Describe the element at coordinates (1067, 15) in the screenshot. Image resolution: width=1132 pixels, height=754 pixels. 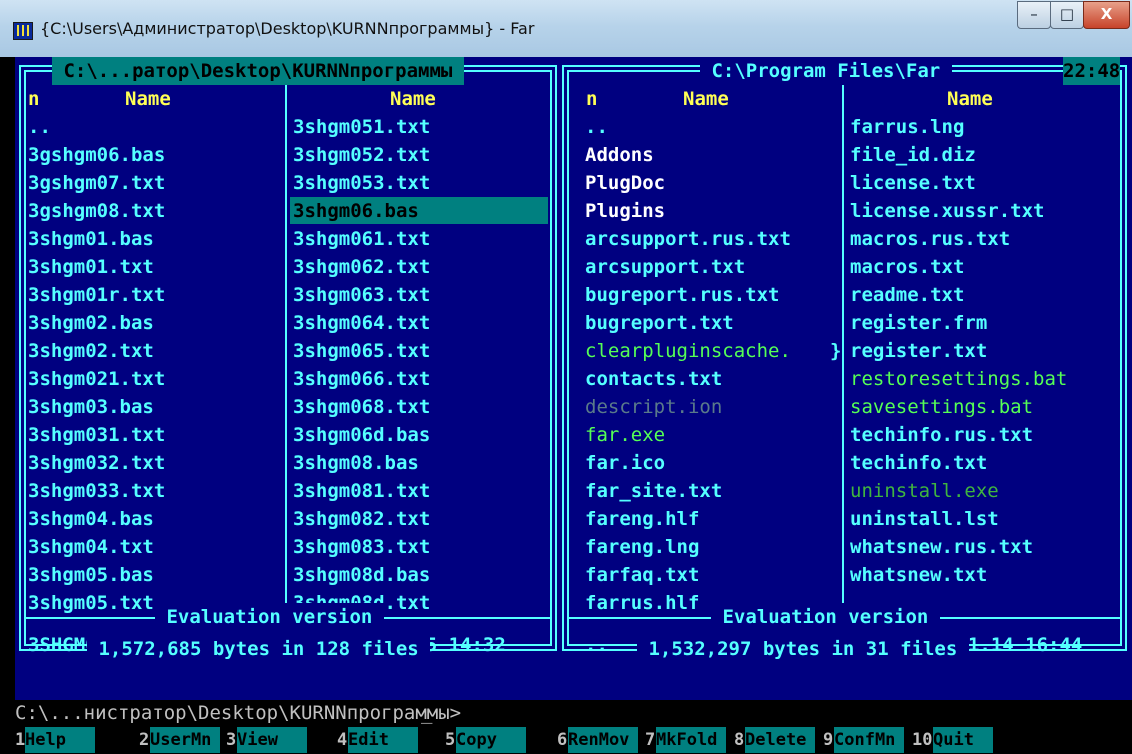
I see `maximize-icon: □` at that location.